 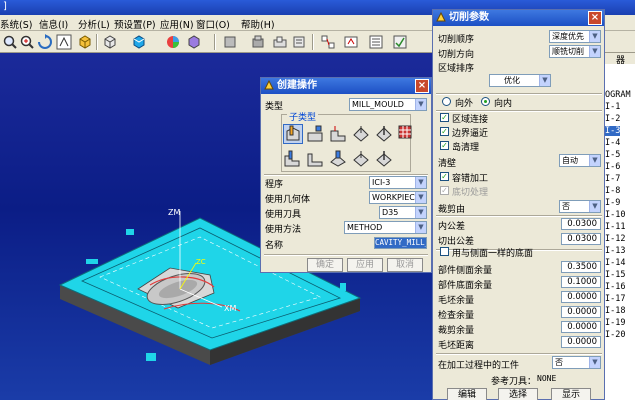 I want to click on program-select-value: ICI-3, so click(x=381, y=182).